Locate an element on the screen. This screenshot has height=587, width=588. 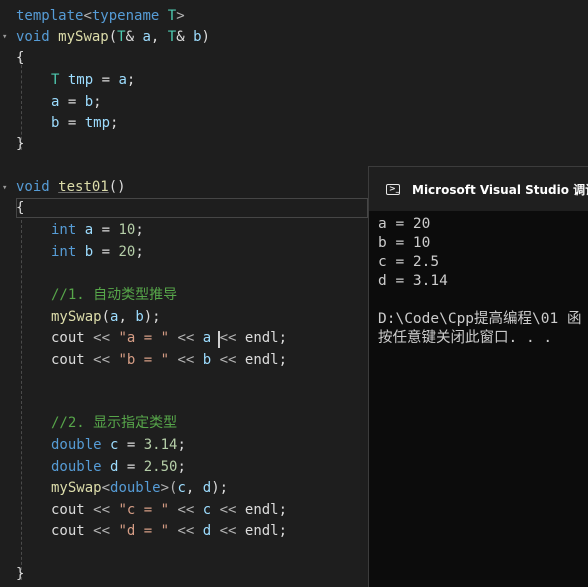
code-line: int b = 20; is located at coordinates (97, 252).